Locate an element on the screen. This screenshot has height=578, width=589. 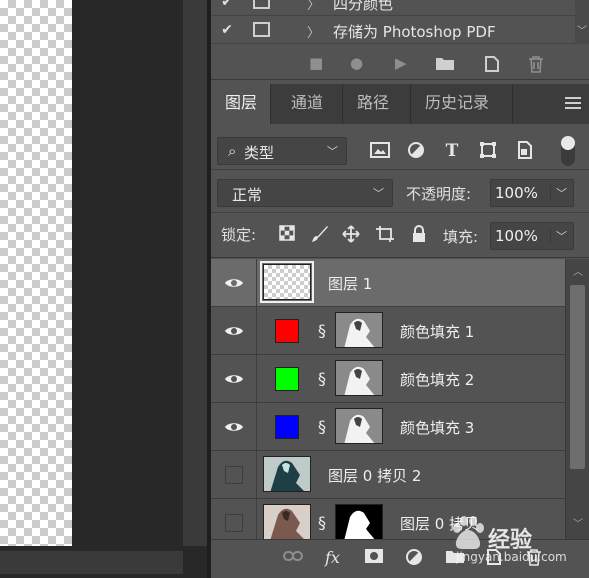
lock-transparent-pixels-icon is located at coordinates (287, 235).